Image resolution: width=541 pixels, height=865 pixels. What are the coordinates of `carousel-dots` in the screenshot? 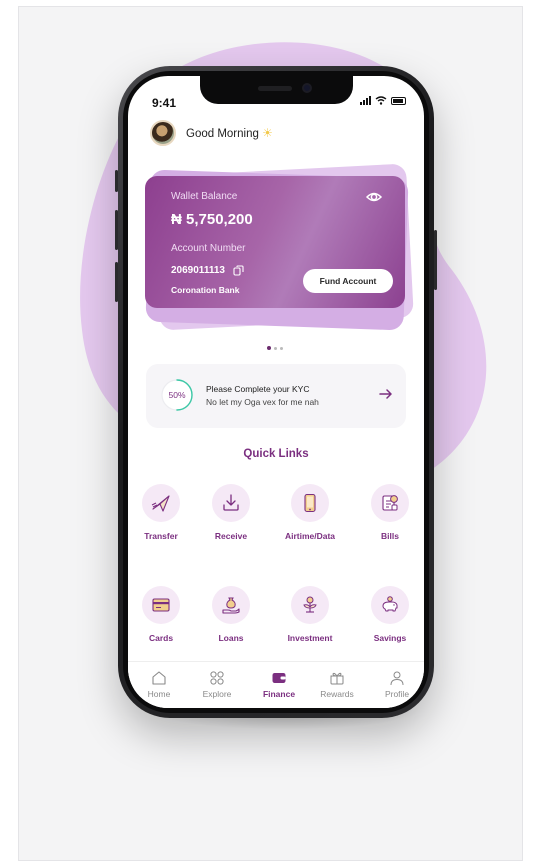 It's located at (275, 348).